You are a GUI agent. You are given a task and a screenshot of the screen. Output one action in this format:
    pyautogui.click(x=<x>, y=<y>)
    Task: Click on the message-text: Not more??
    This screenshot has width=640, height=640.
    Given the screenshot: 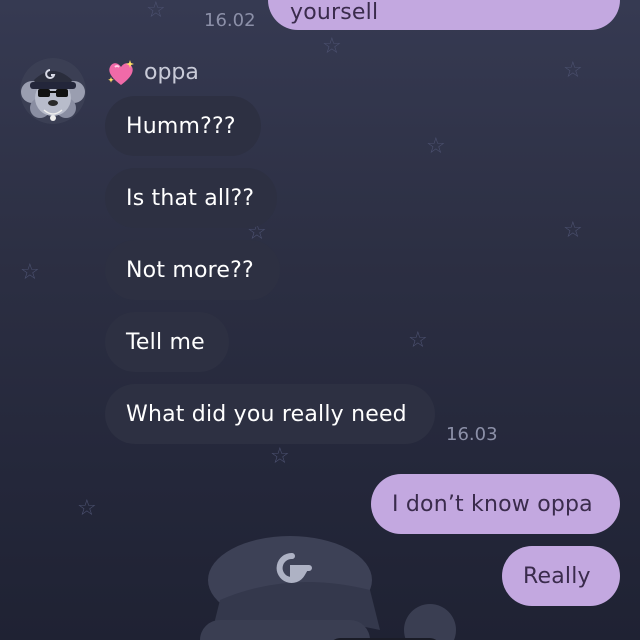 What is the action you would take?
    pyautogui.click(x=190, y=270)
    